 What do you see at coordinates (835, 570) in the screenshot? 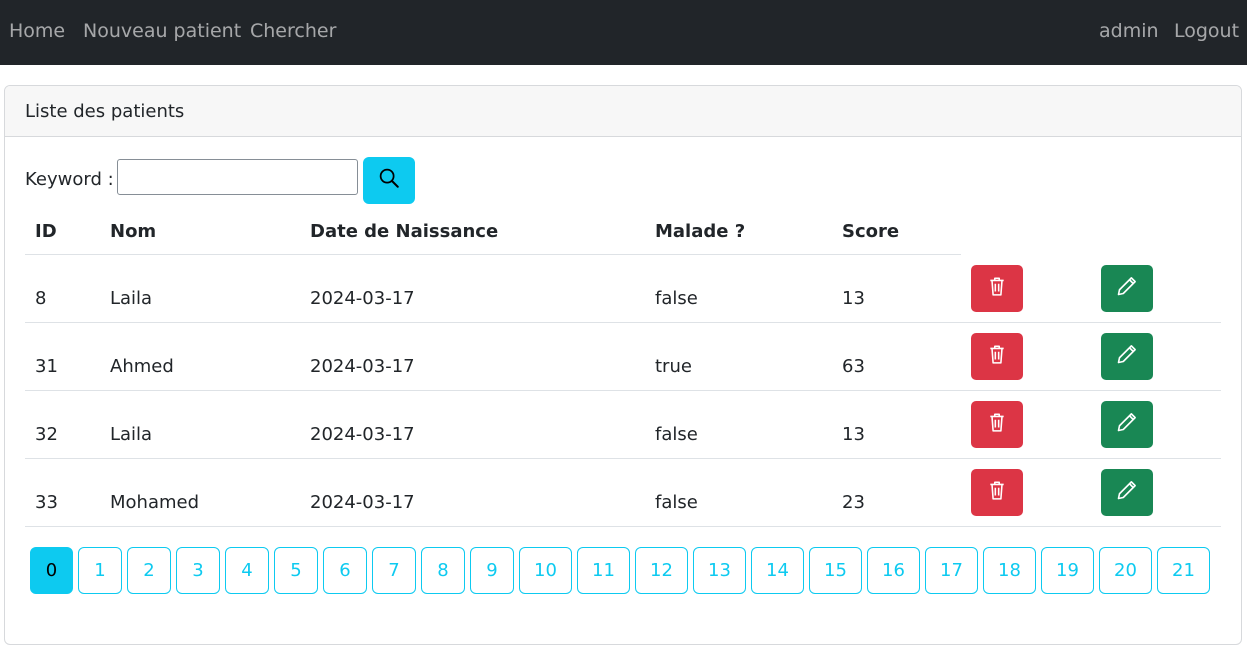
I see `page-button-15: 15` at bounding box center [835, 570].